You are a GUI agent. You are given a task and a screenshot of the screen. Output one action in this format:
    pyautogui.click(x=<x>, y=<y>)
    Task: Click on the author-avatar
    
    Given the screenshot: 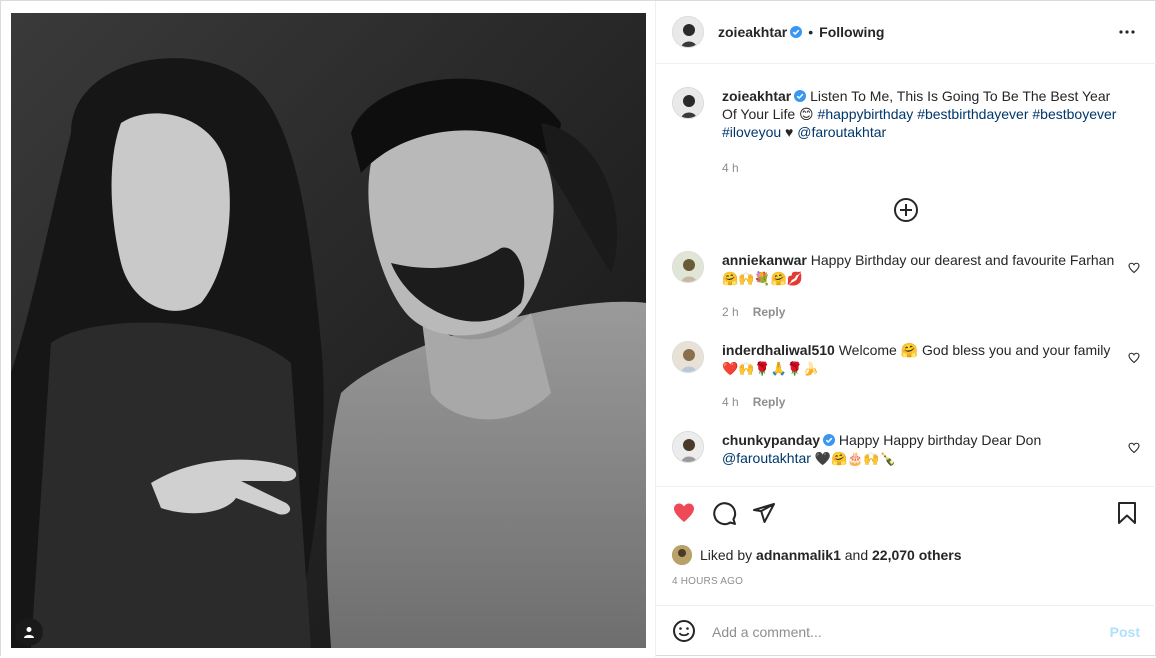 What is the action you would take?
    pyautogui.click(x=688, y=32)
    